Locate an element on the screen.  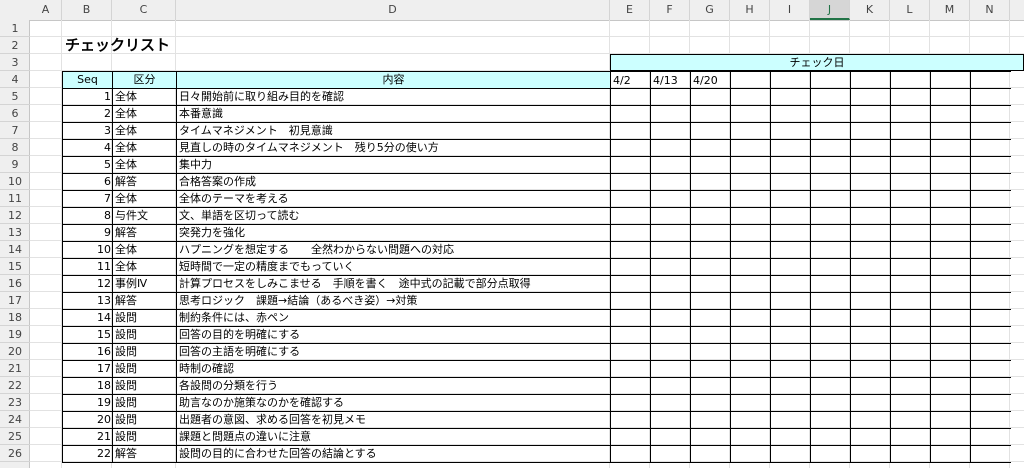
seq-cell: 22 is located at coordinates (87, 454).